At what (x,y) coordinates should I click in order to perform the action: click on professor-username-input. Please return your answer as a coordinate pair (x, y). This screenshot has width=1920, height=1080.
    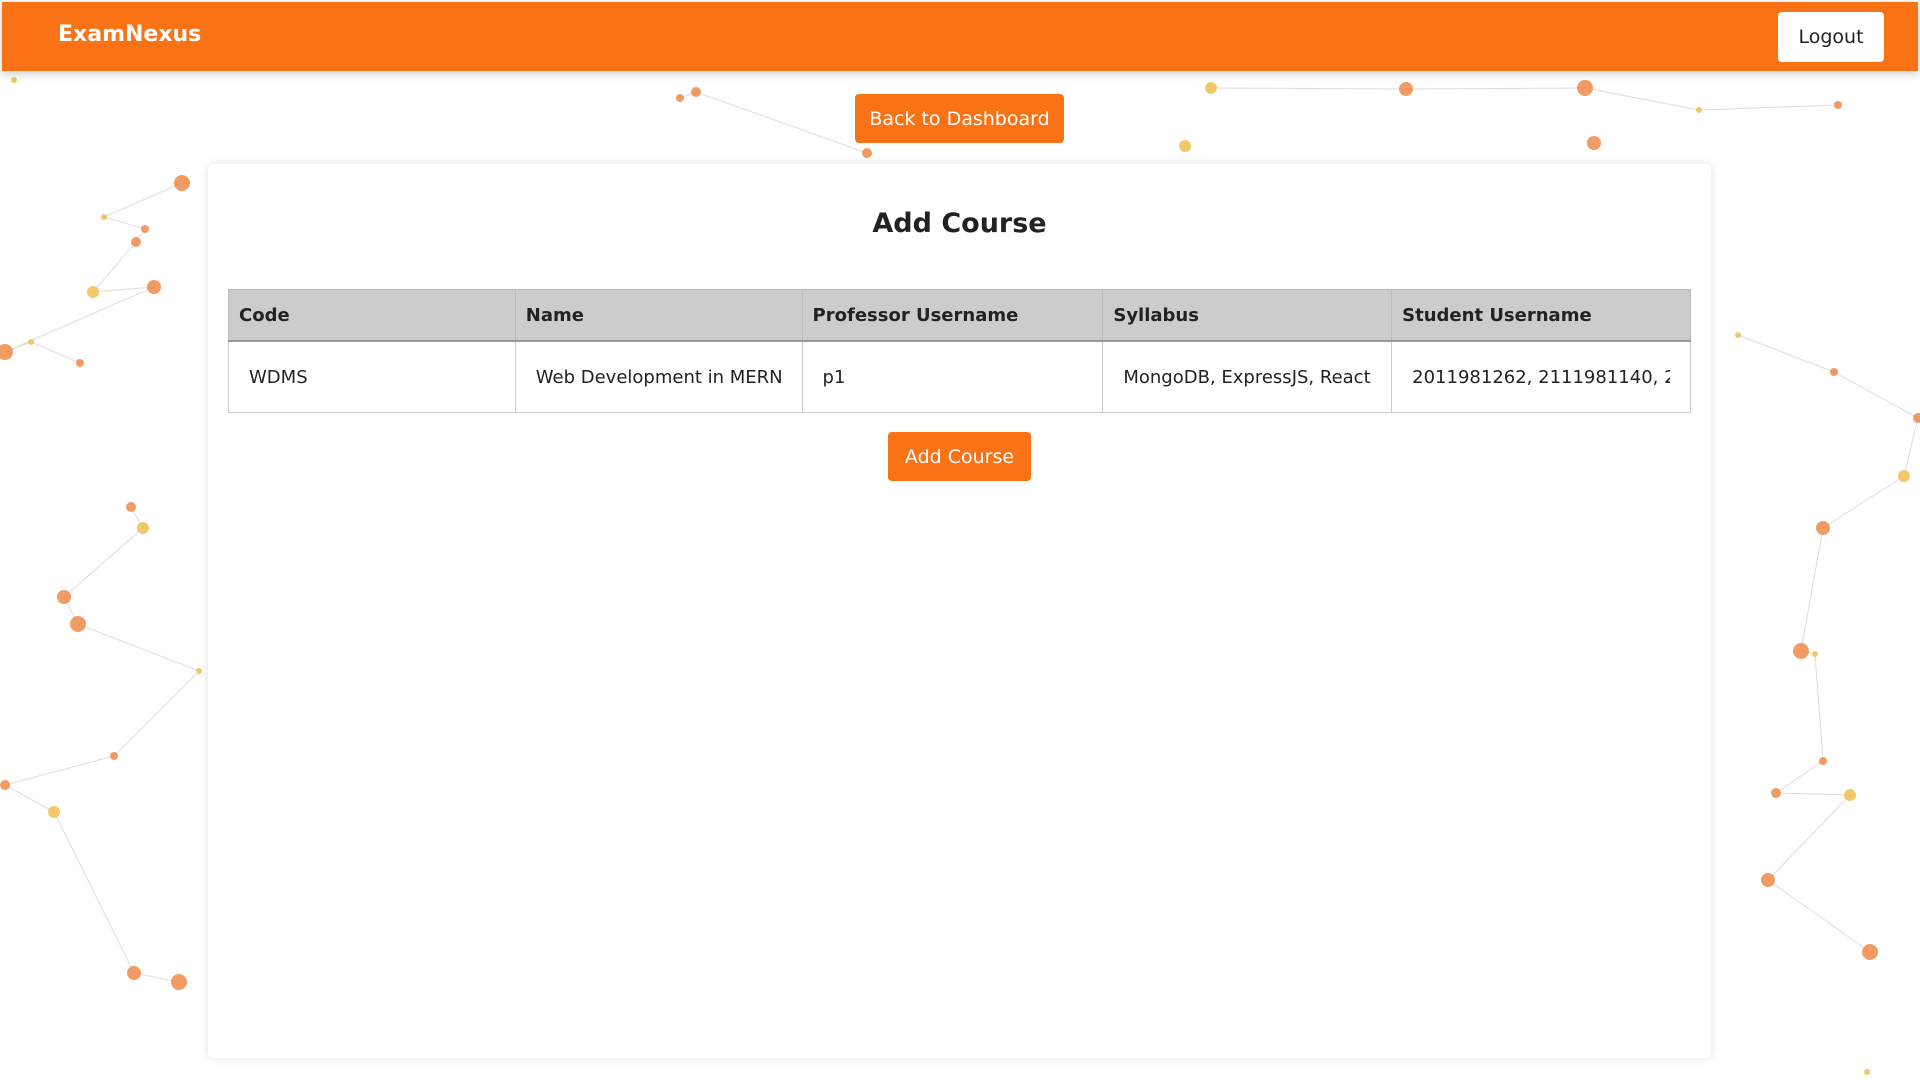
    Looking at the image, I should click on (952, 377).